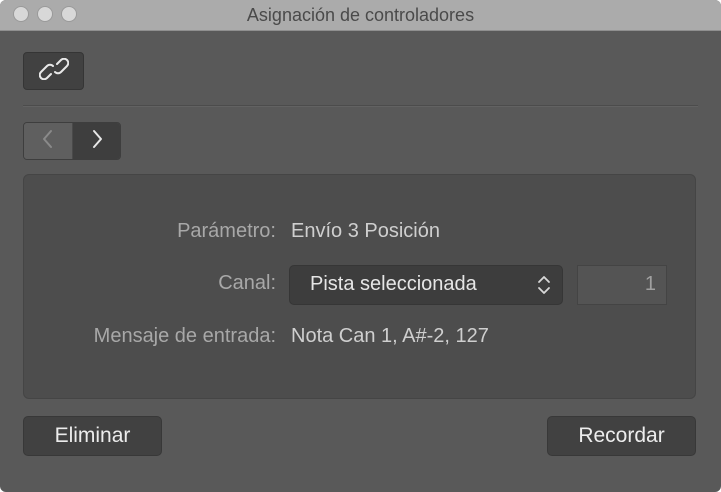 This screenshot has width=721, height=492. What do you see at coordinates (622, 285) in the screenshot?
I see `channel-number-field: 1` at bounding box center [622, 285].